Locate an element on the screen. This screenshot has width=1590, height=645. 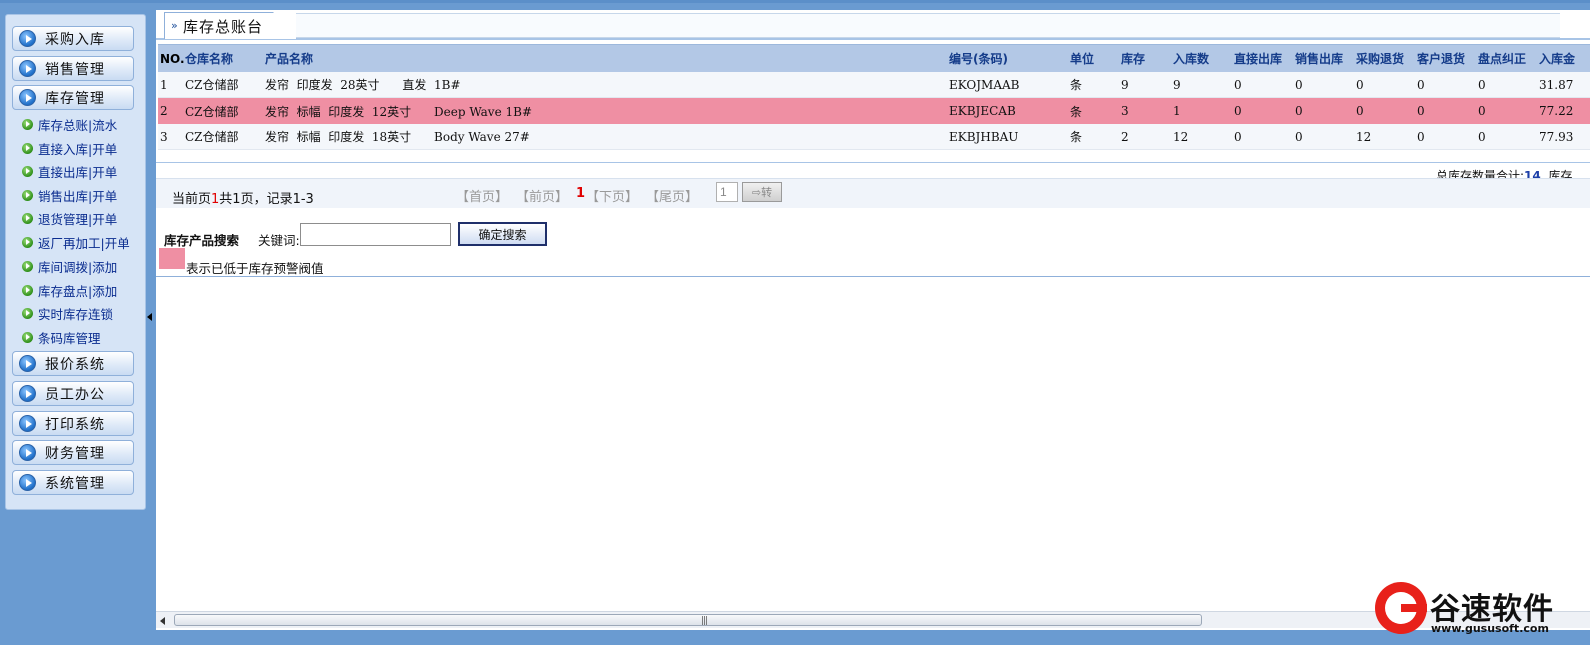
menu-staff-office: 员工办公 is located at coordinates (73, 393).